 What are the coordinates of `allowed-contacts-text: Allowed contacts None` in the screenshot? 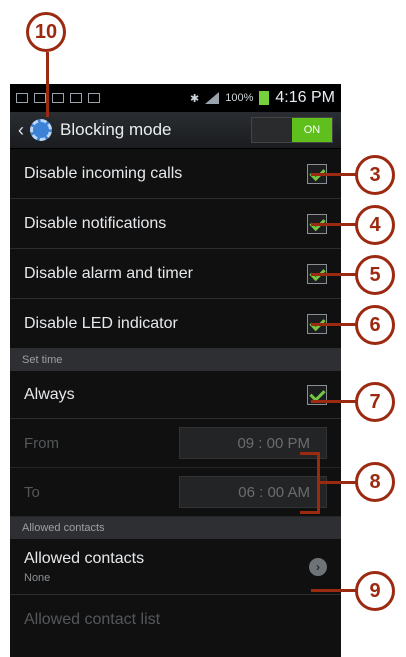 It's located at (84, 567).